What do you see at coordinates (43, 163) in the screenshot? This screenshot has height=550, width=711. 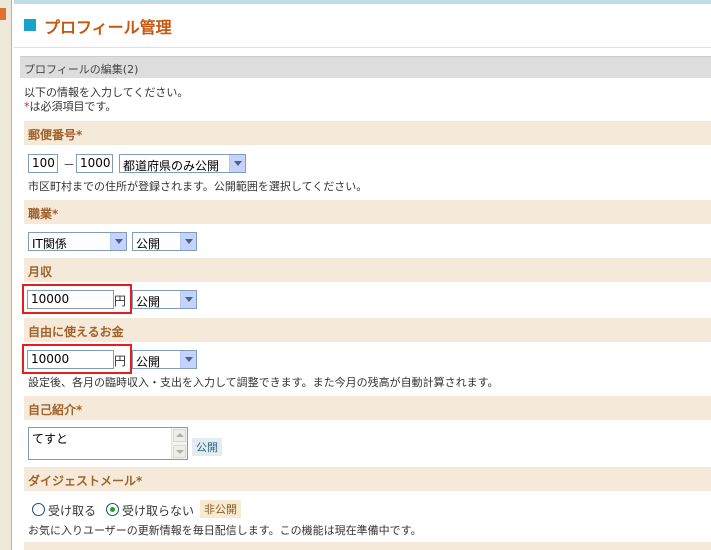 I see `postal-code-first-input: 100` at bounding box center [43, 163].